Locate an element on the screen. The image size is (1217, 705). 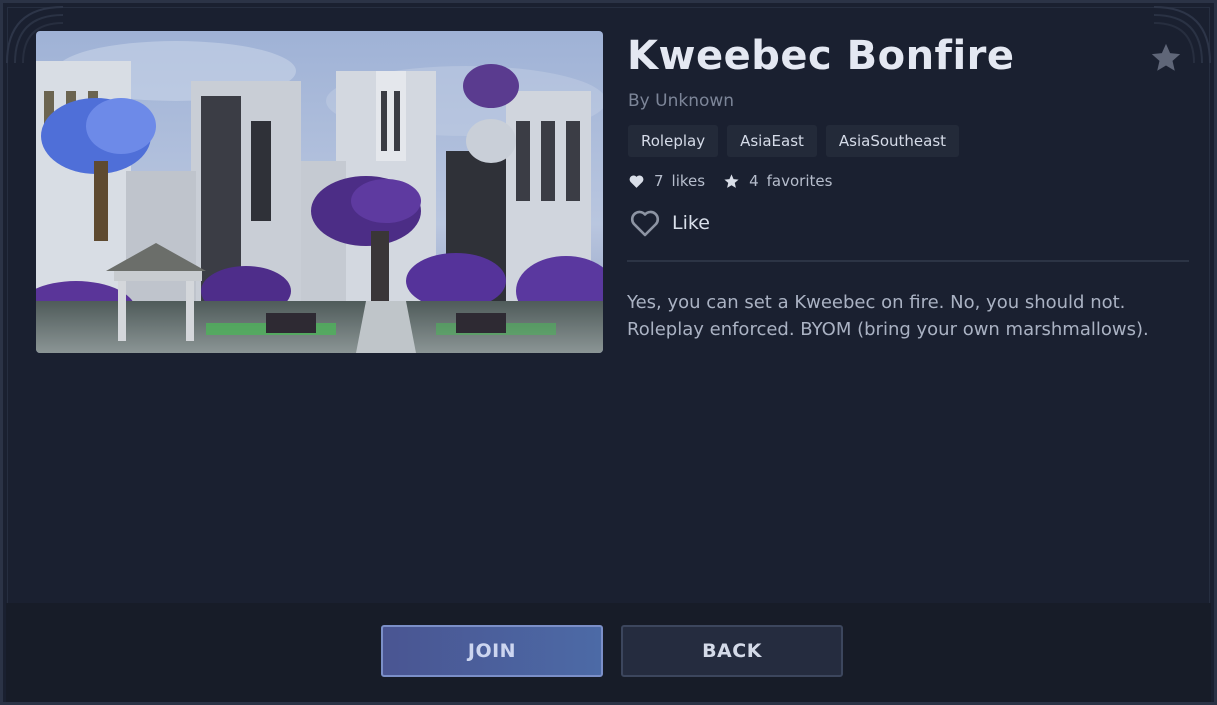
heart-outline-icon is located at coordinates (645, 223).